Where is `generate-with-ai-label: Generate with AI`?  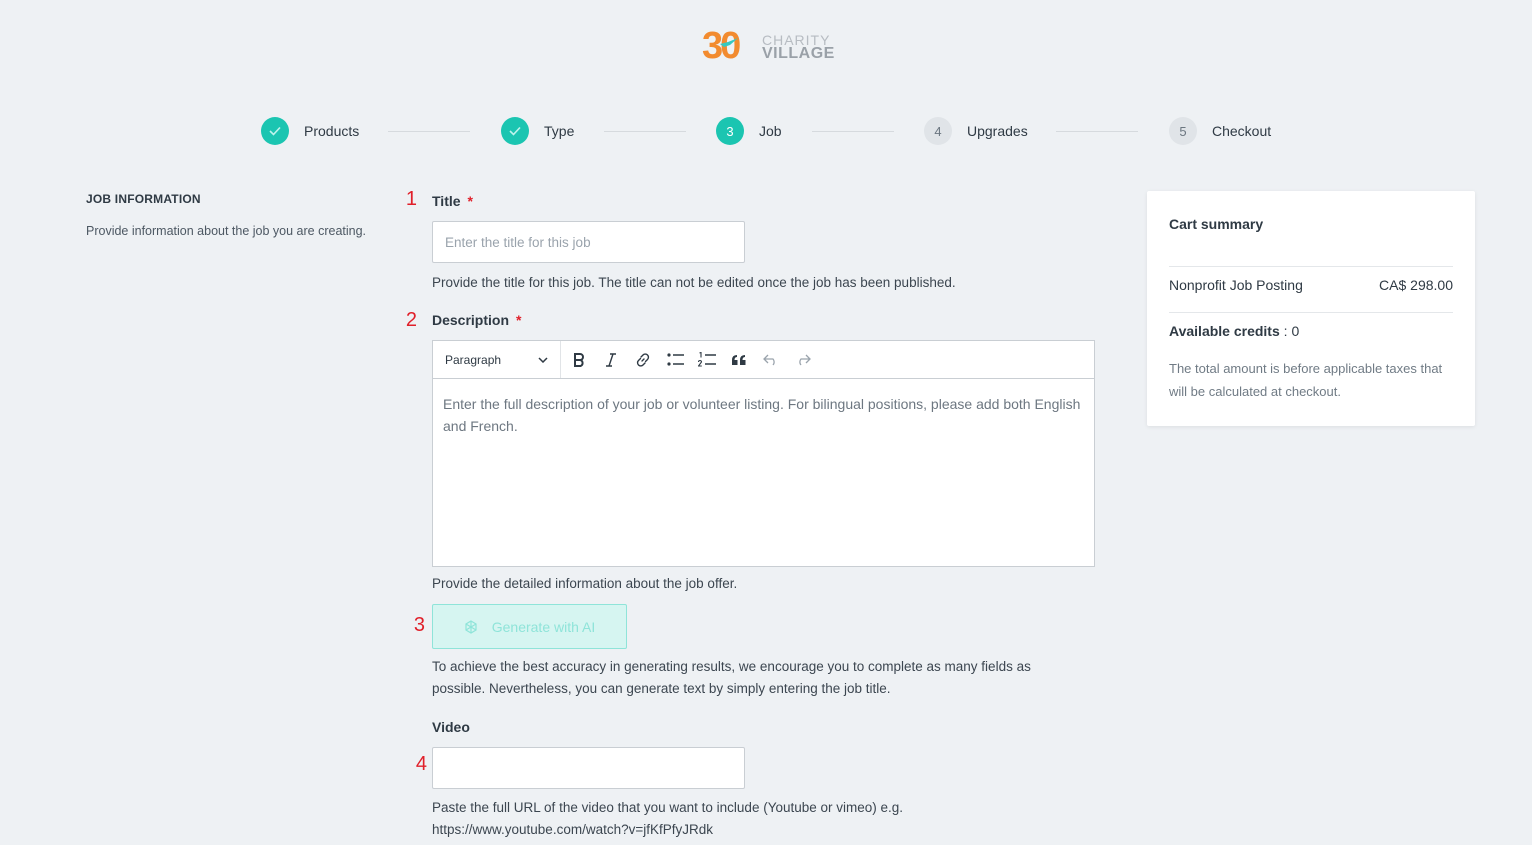
generate-with-ai-label: Generate with AI is located at coordinates (543, 626).